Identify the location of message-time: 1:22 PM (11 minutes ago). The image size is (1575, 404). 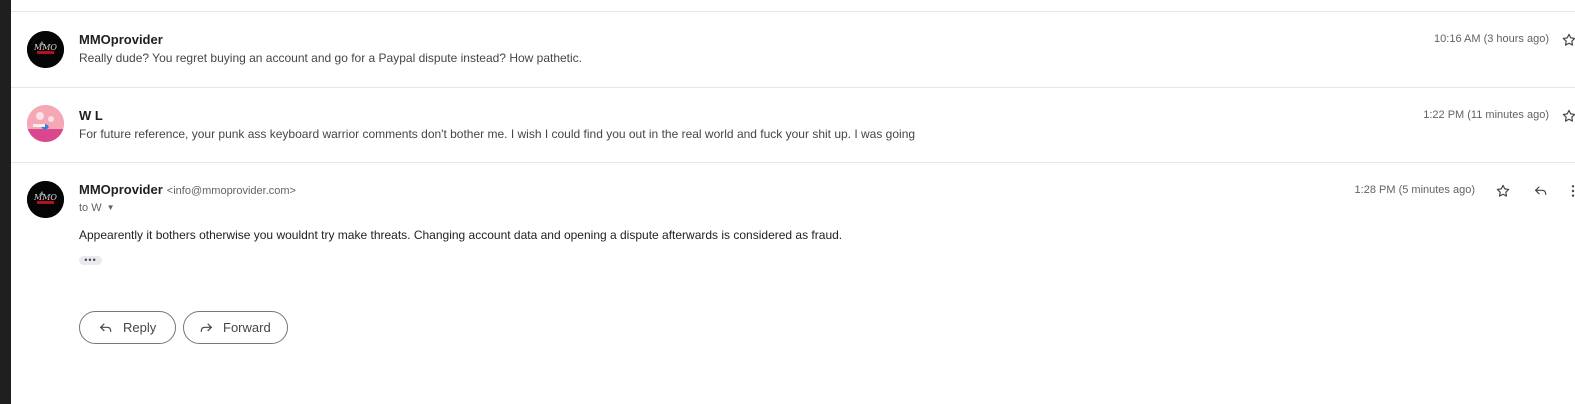
(1486, 115).